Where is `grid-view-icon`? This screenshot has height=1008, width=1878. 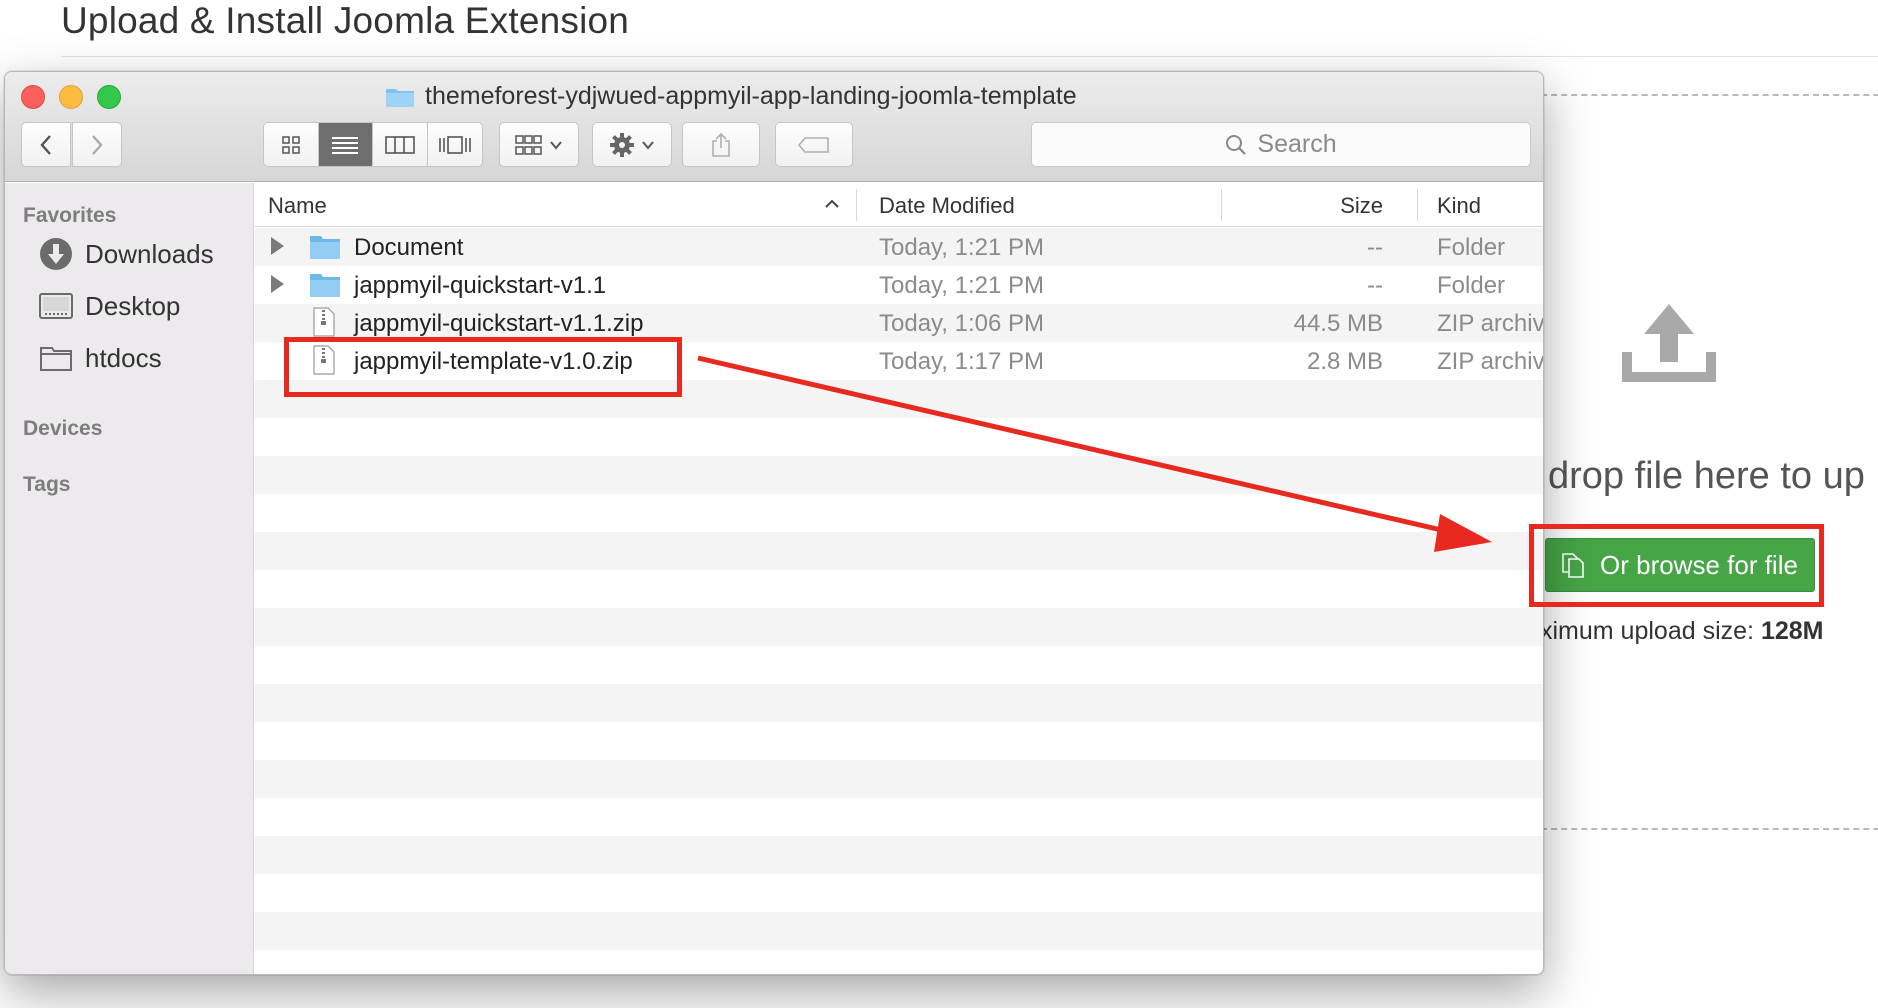 grid-view-icon is located at coordinates (291, 144).